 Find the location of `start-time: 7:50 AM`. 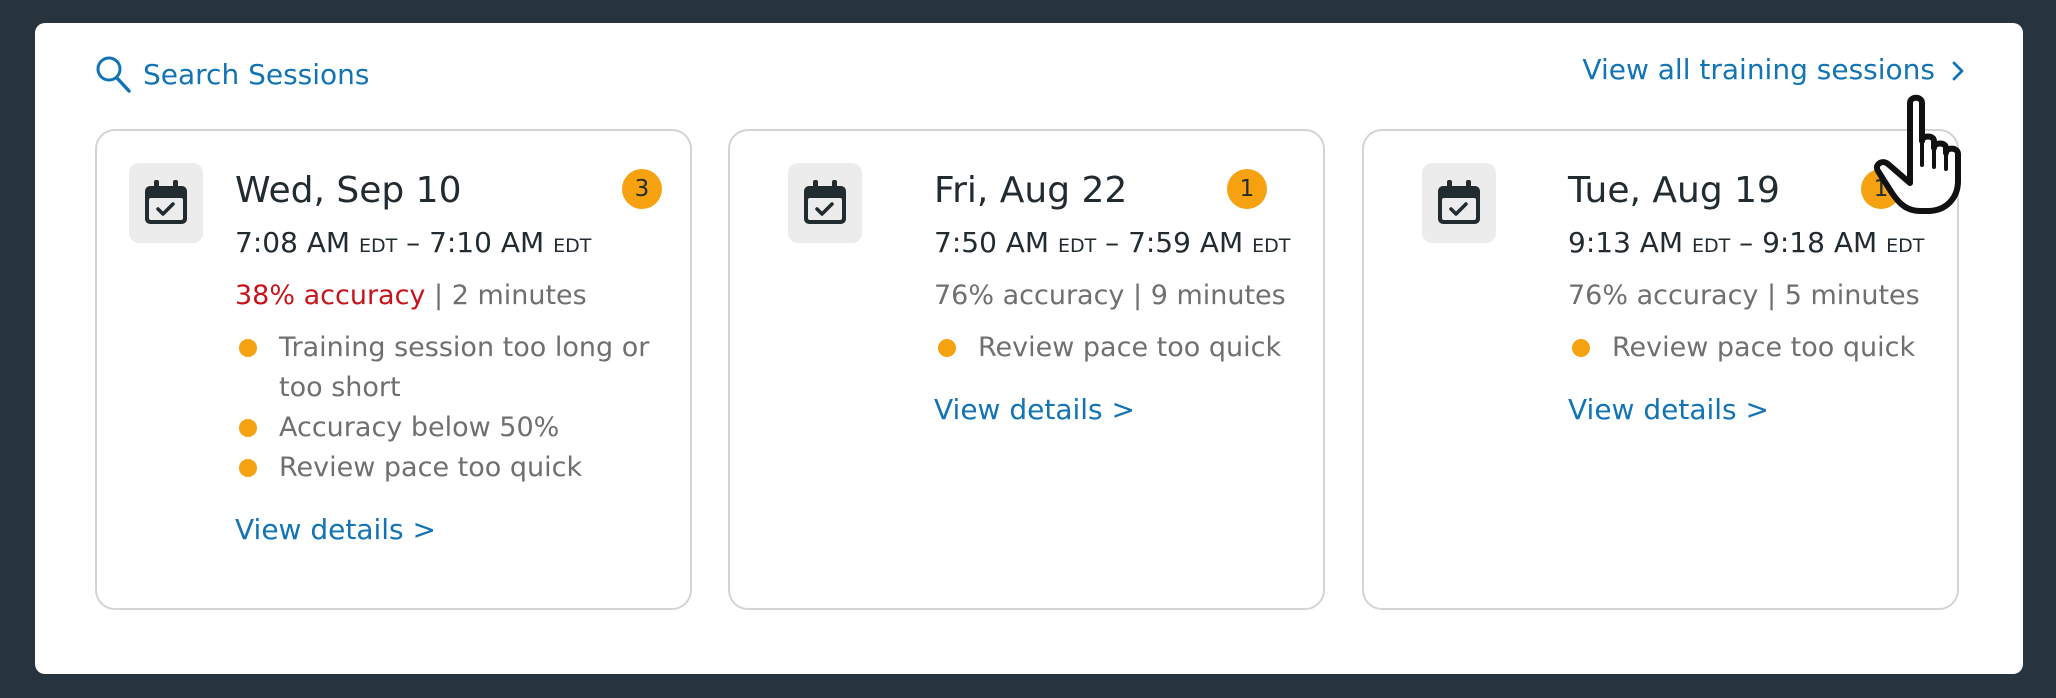

start-time: 7:50 AM is located at coordinates (992, 242).